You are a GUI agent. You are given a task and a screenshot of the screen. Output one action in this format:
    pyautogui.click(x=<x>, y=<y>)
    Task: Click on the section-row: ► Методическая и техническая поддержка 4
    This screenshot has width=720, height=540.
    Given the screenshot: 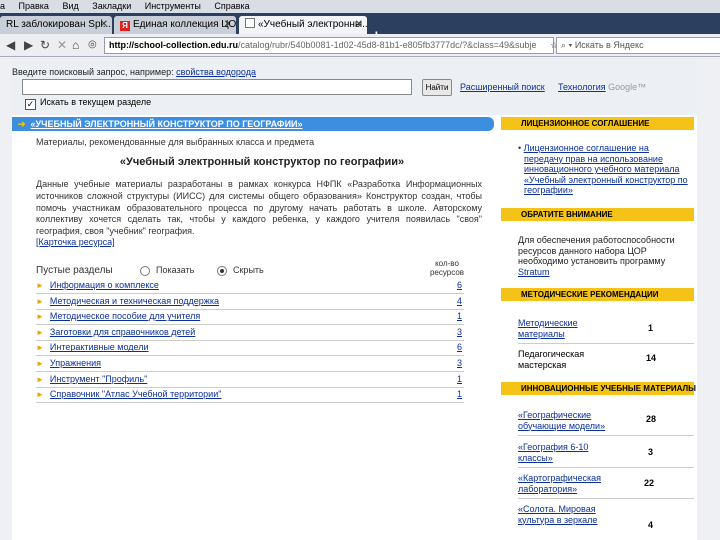 What is the action you would take?
    pyautogui.click(x=250, y=302)
    